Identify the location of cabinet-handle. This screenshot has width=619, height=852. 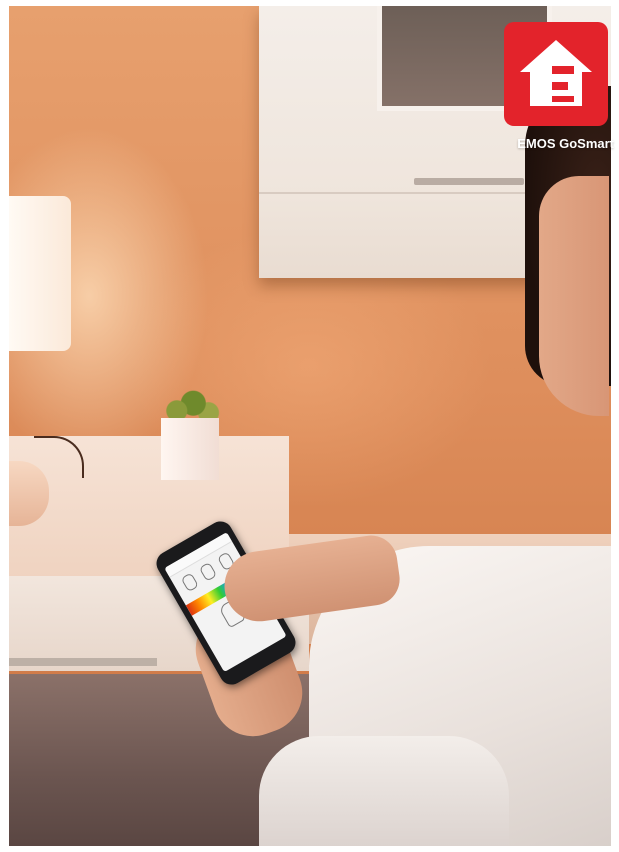
(469, 181).